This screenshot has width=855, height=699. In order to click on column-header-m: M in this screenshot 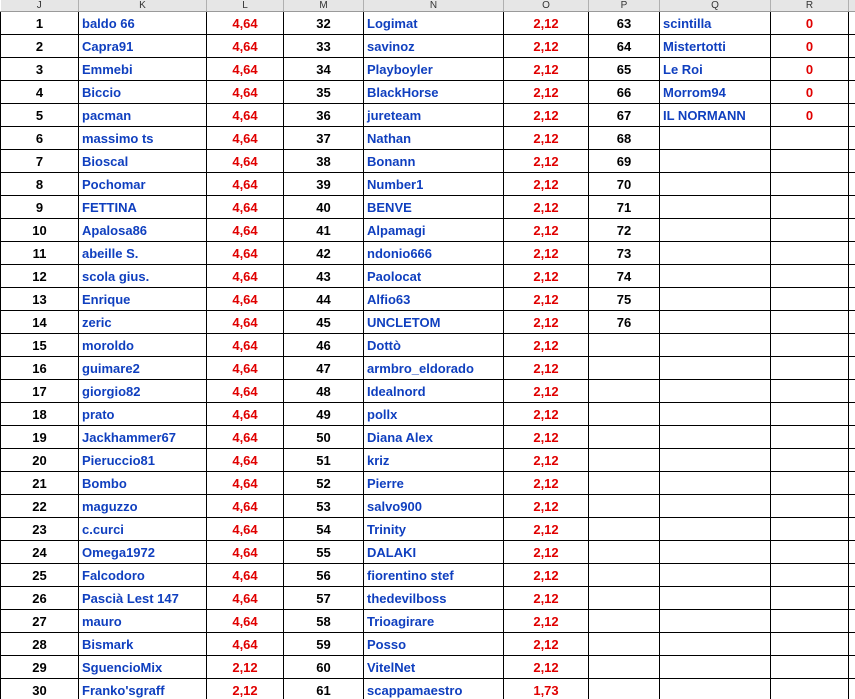, I will do `click(323, 6)`.